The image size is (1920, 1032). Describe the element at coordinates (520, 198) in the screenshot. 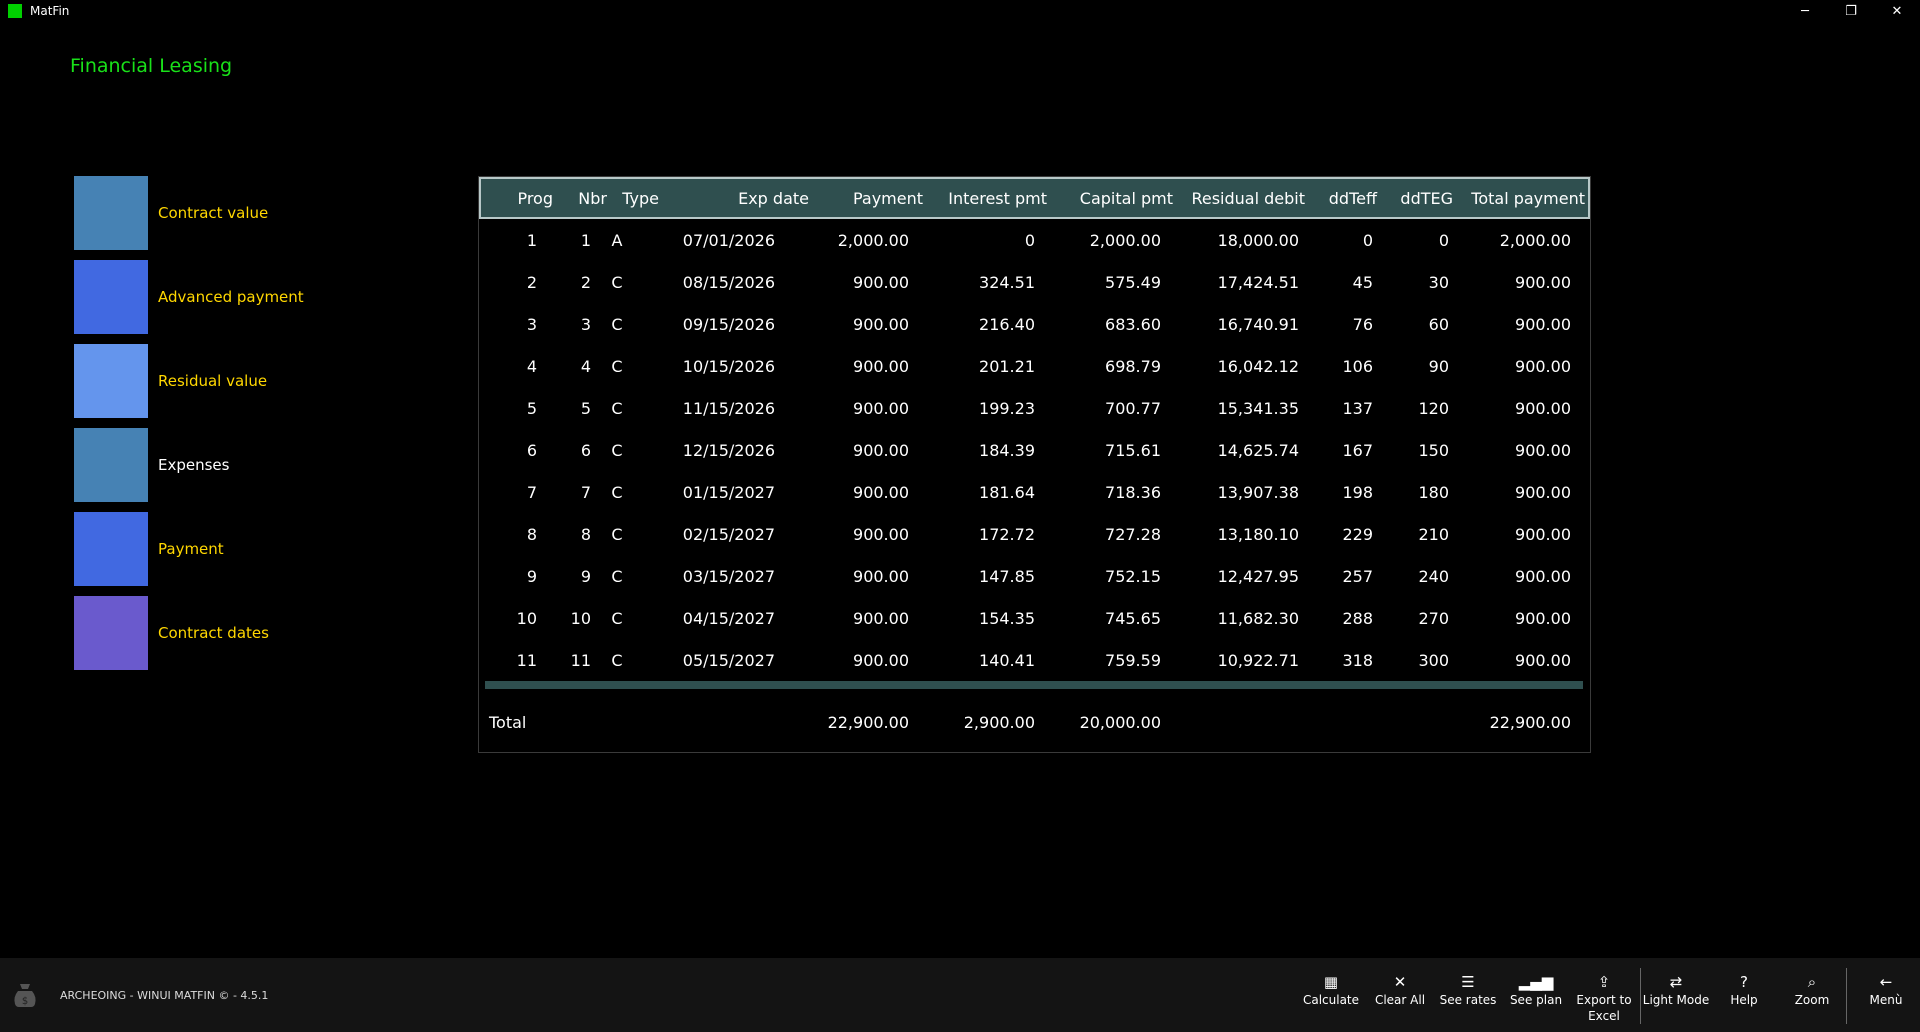

I see `column-header: Prog` at that location.